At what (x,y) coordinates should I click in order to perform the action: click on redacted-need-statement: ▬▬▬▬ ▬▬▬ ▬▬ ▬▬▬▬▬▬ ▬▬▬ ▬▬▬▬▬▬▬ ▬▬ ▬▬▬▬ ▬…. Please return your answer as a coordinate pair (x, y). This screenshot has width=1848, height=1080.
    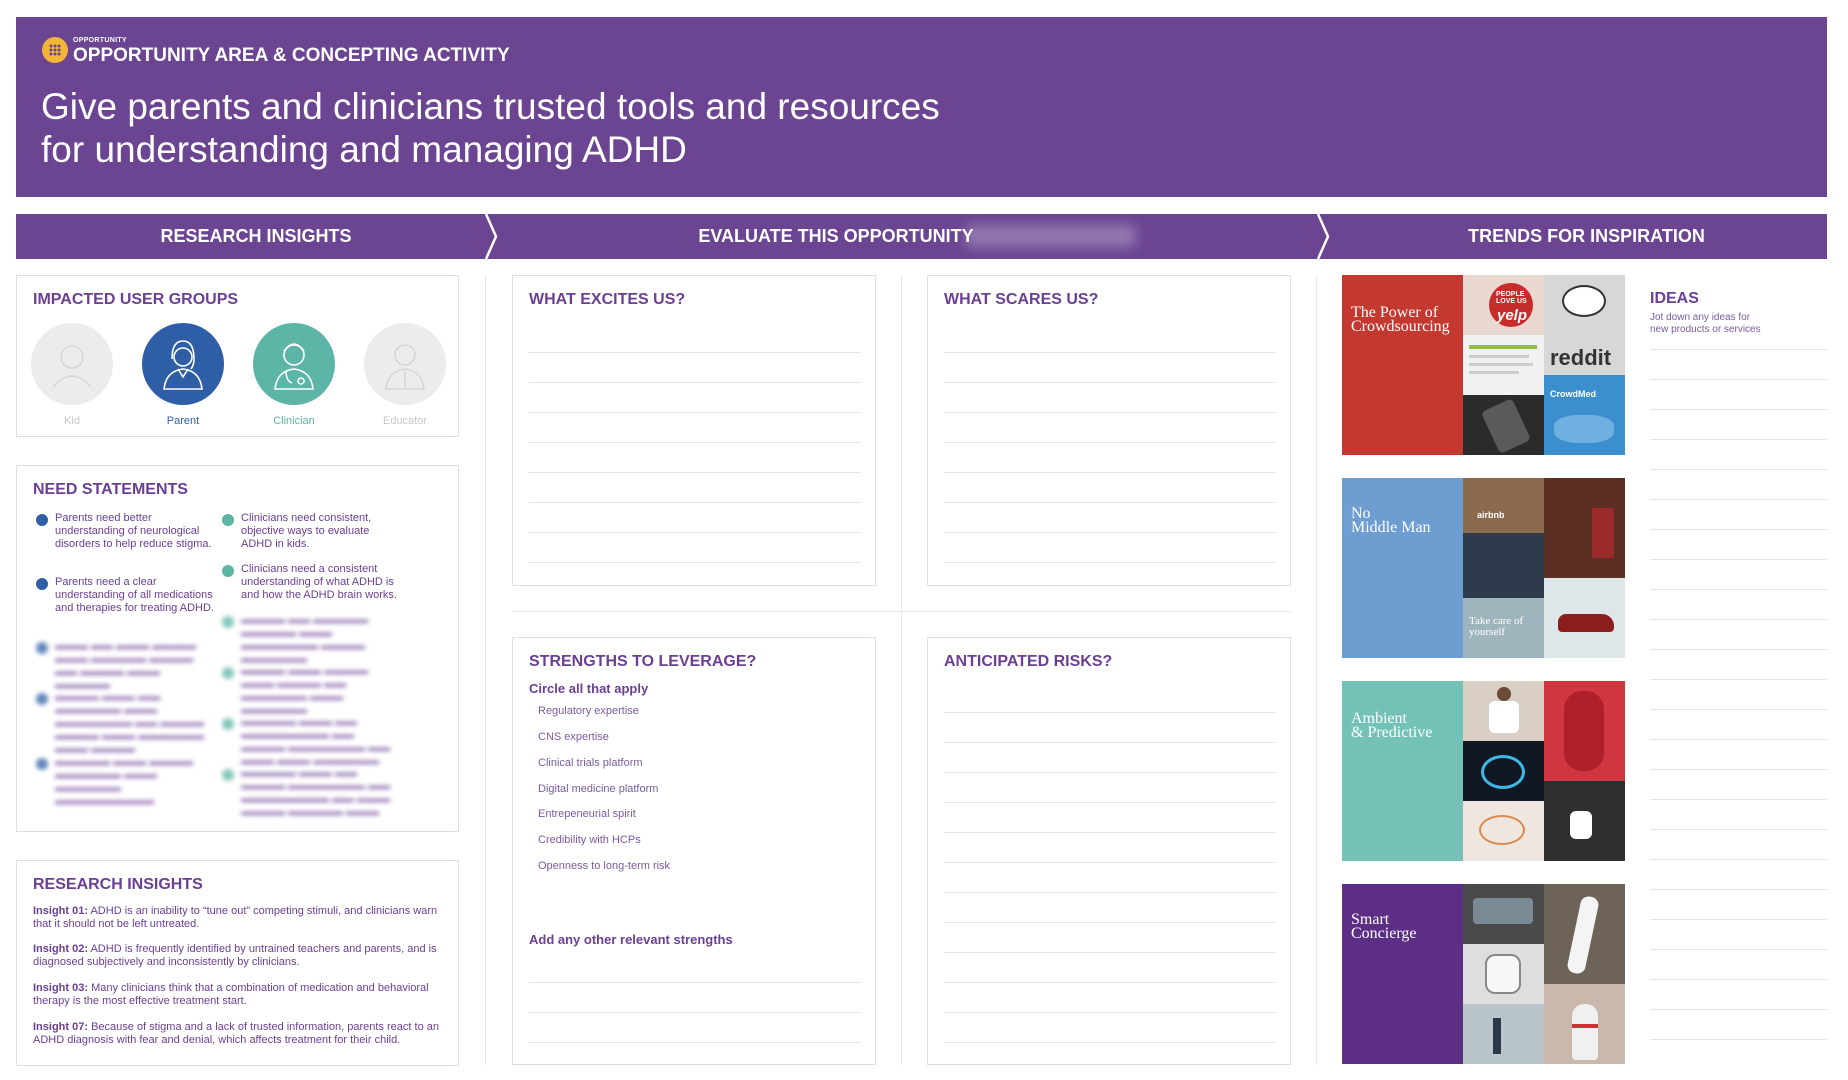
    Looking at the image, I should click on (125, 723).